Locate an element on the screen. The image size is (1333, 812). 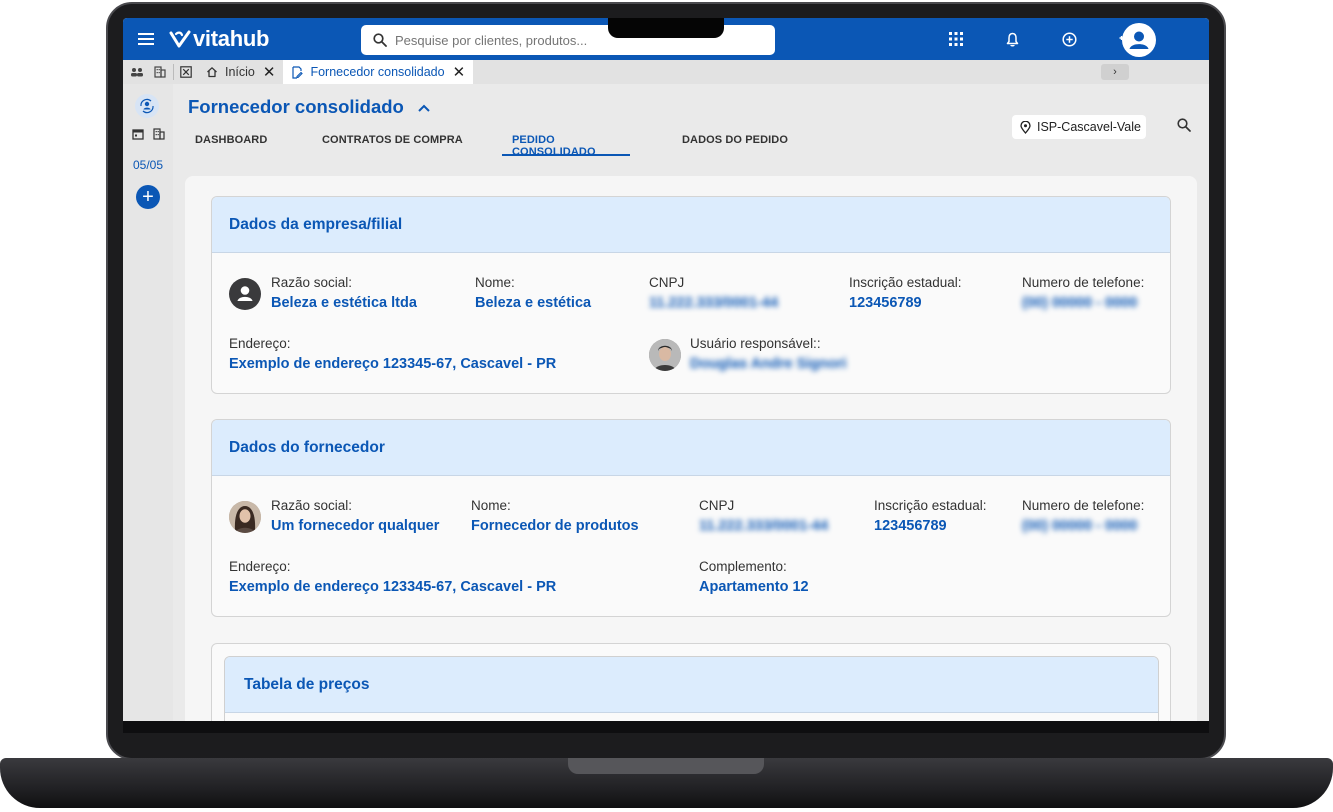
logo-text: vitahub is located at coordinates (231, 38).